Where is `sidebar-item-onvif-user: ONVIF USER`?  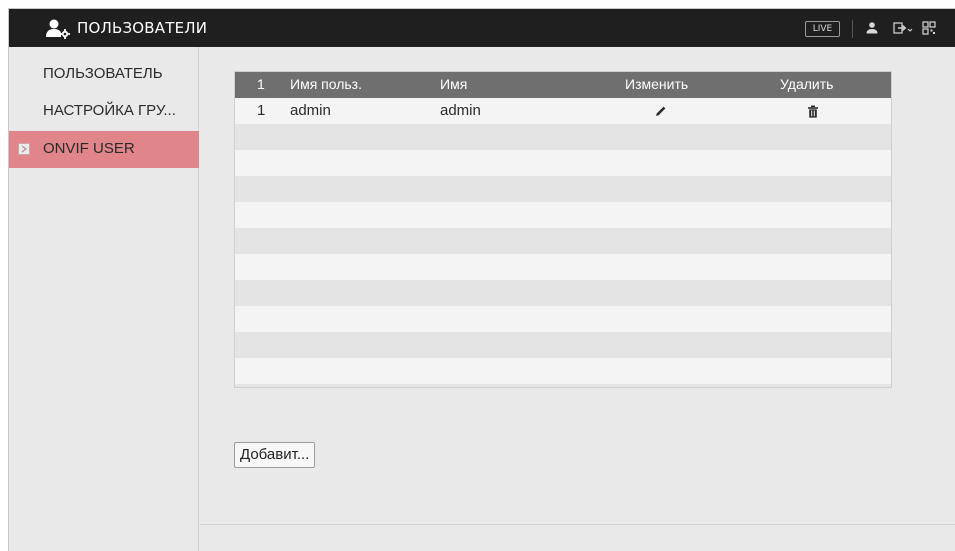
sidebar-item-onvif-user: ONVIF USER is located at coordinates (104, 149).